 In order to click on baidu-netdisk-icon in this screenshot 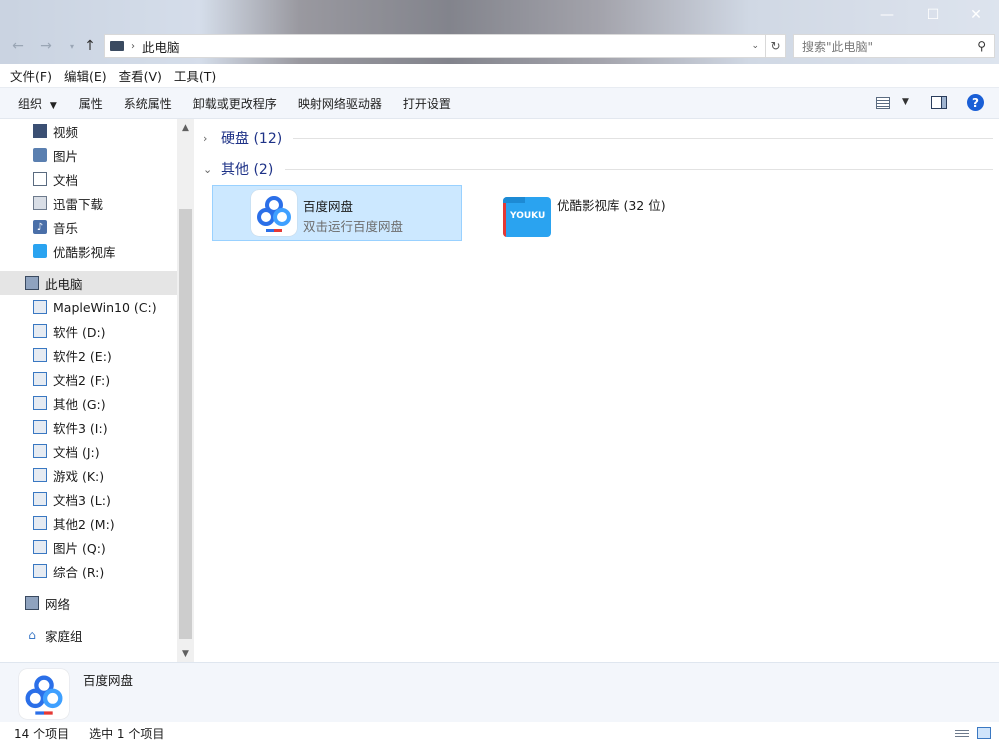, I will do `click(274, 213)`.